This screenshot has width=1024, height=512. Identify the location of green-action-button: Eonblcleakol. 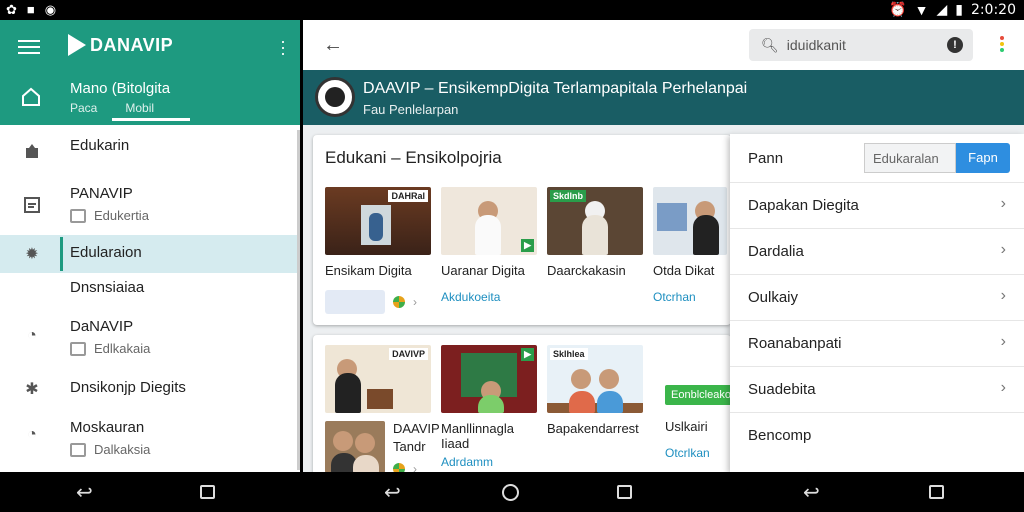
(702, 395).